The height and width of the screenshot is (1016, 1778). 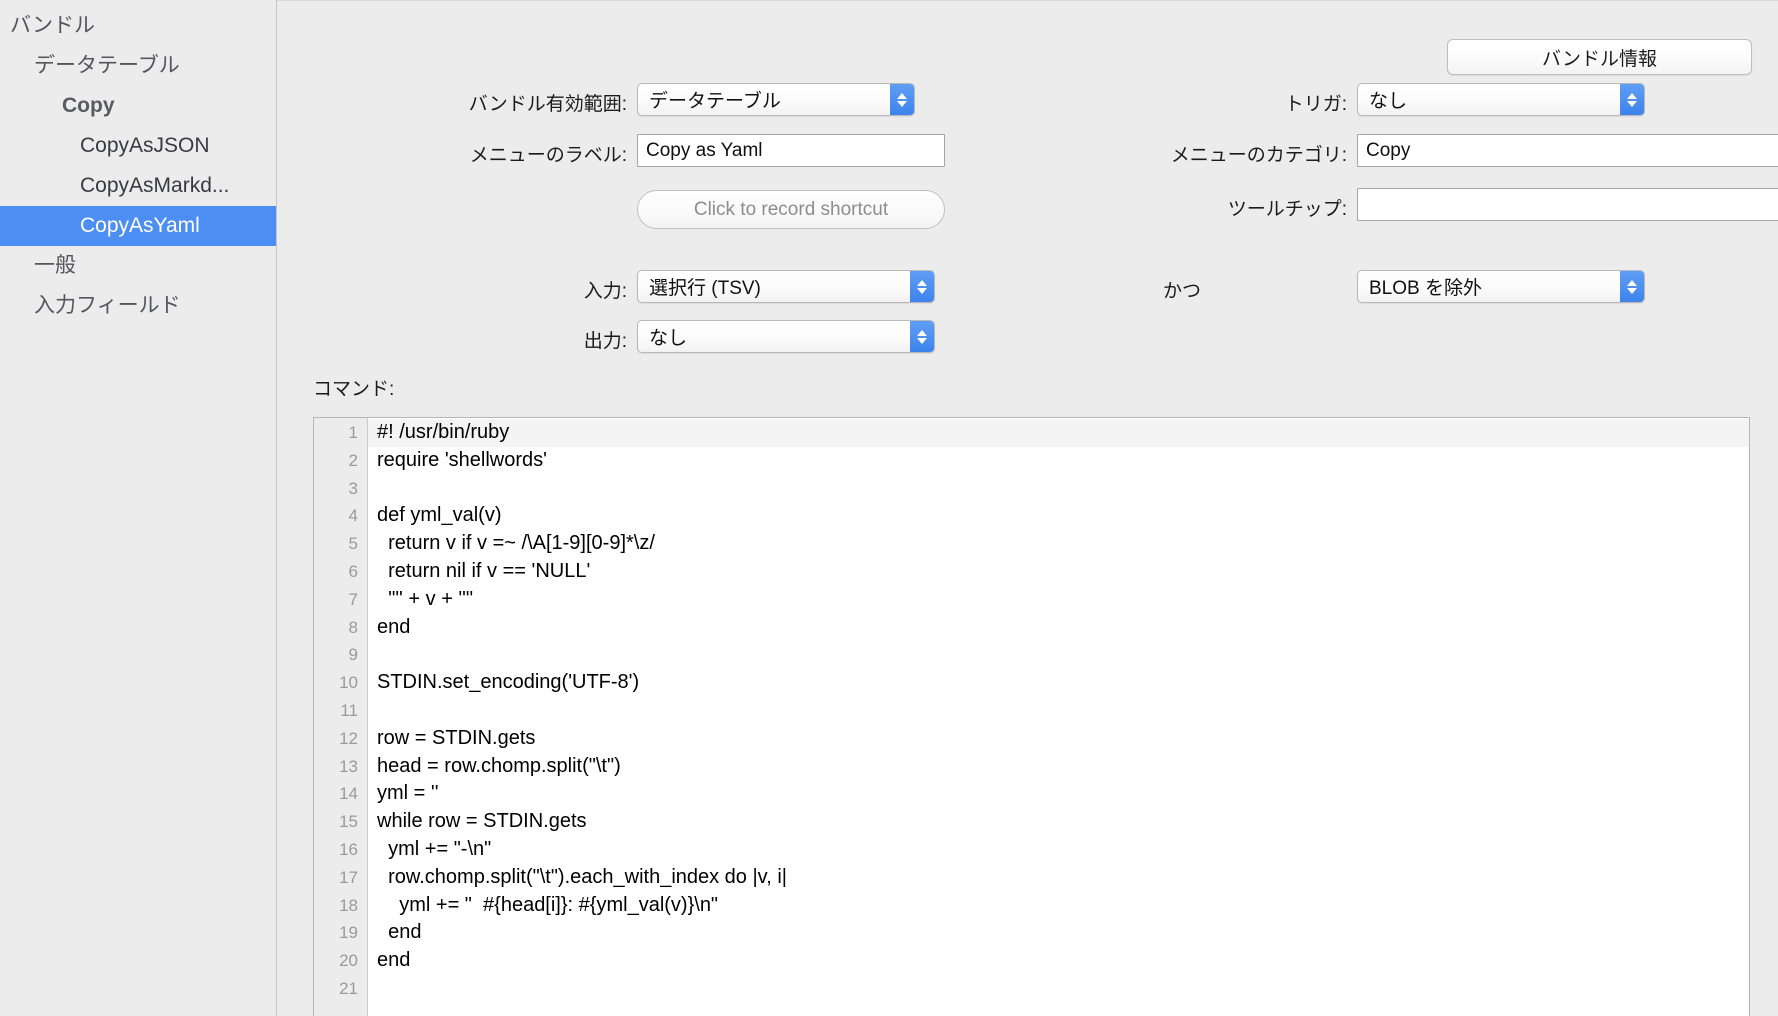 I want to click on line-number: 9, so click(x=353, y=655).